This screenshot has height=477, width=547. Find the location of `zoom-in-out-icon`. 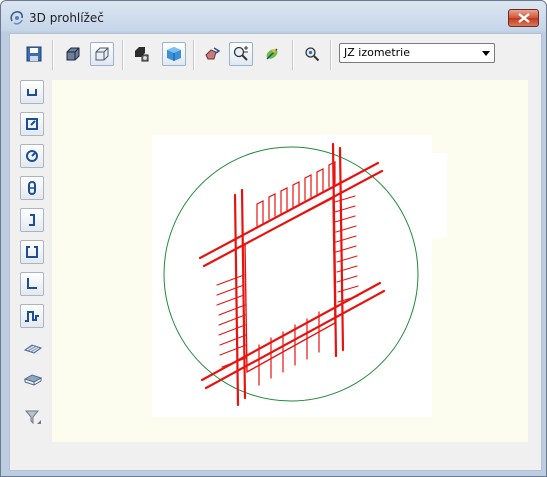

zoom-in-out-icon is located at coordinates (240, 53).